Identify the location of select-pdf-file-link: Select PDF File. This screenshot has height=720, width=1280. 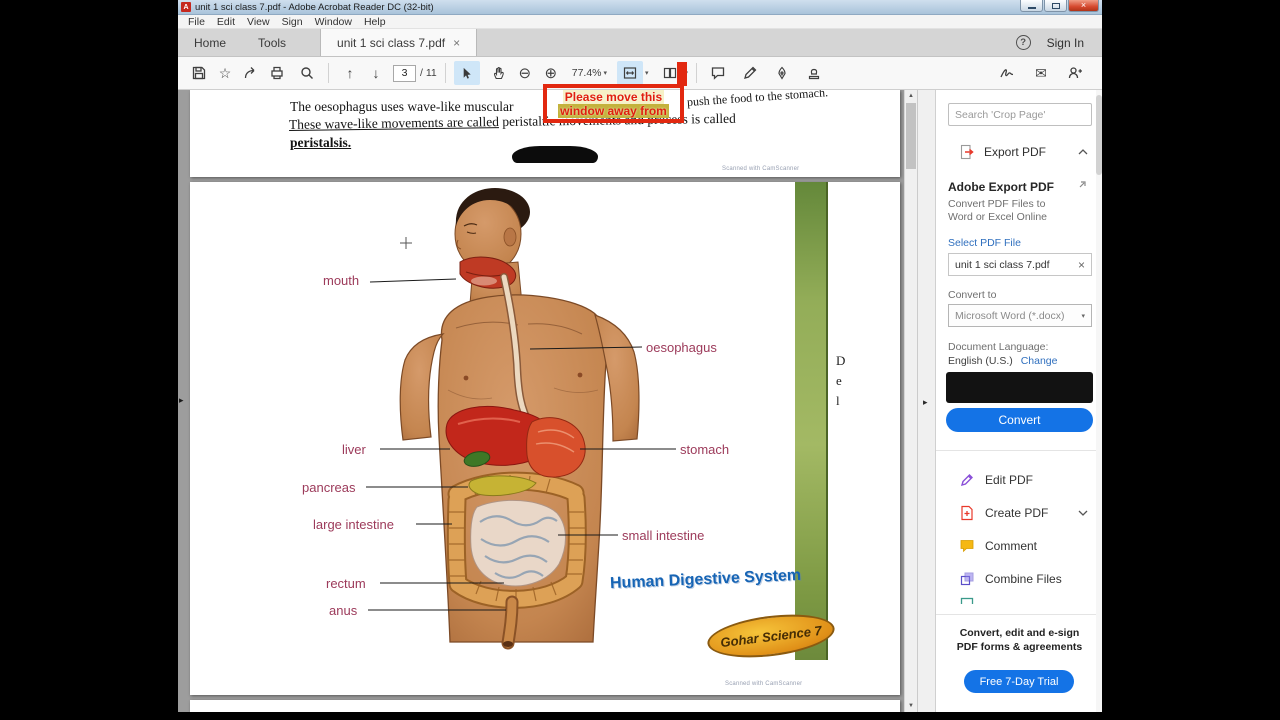
(984, 243).